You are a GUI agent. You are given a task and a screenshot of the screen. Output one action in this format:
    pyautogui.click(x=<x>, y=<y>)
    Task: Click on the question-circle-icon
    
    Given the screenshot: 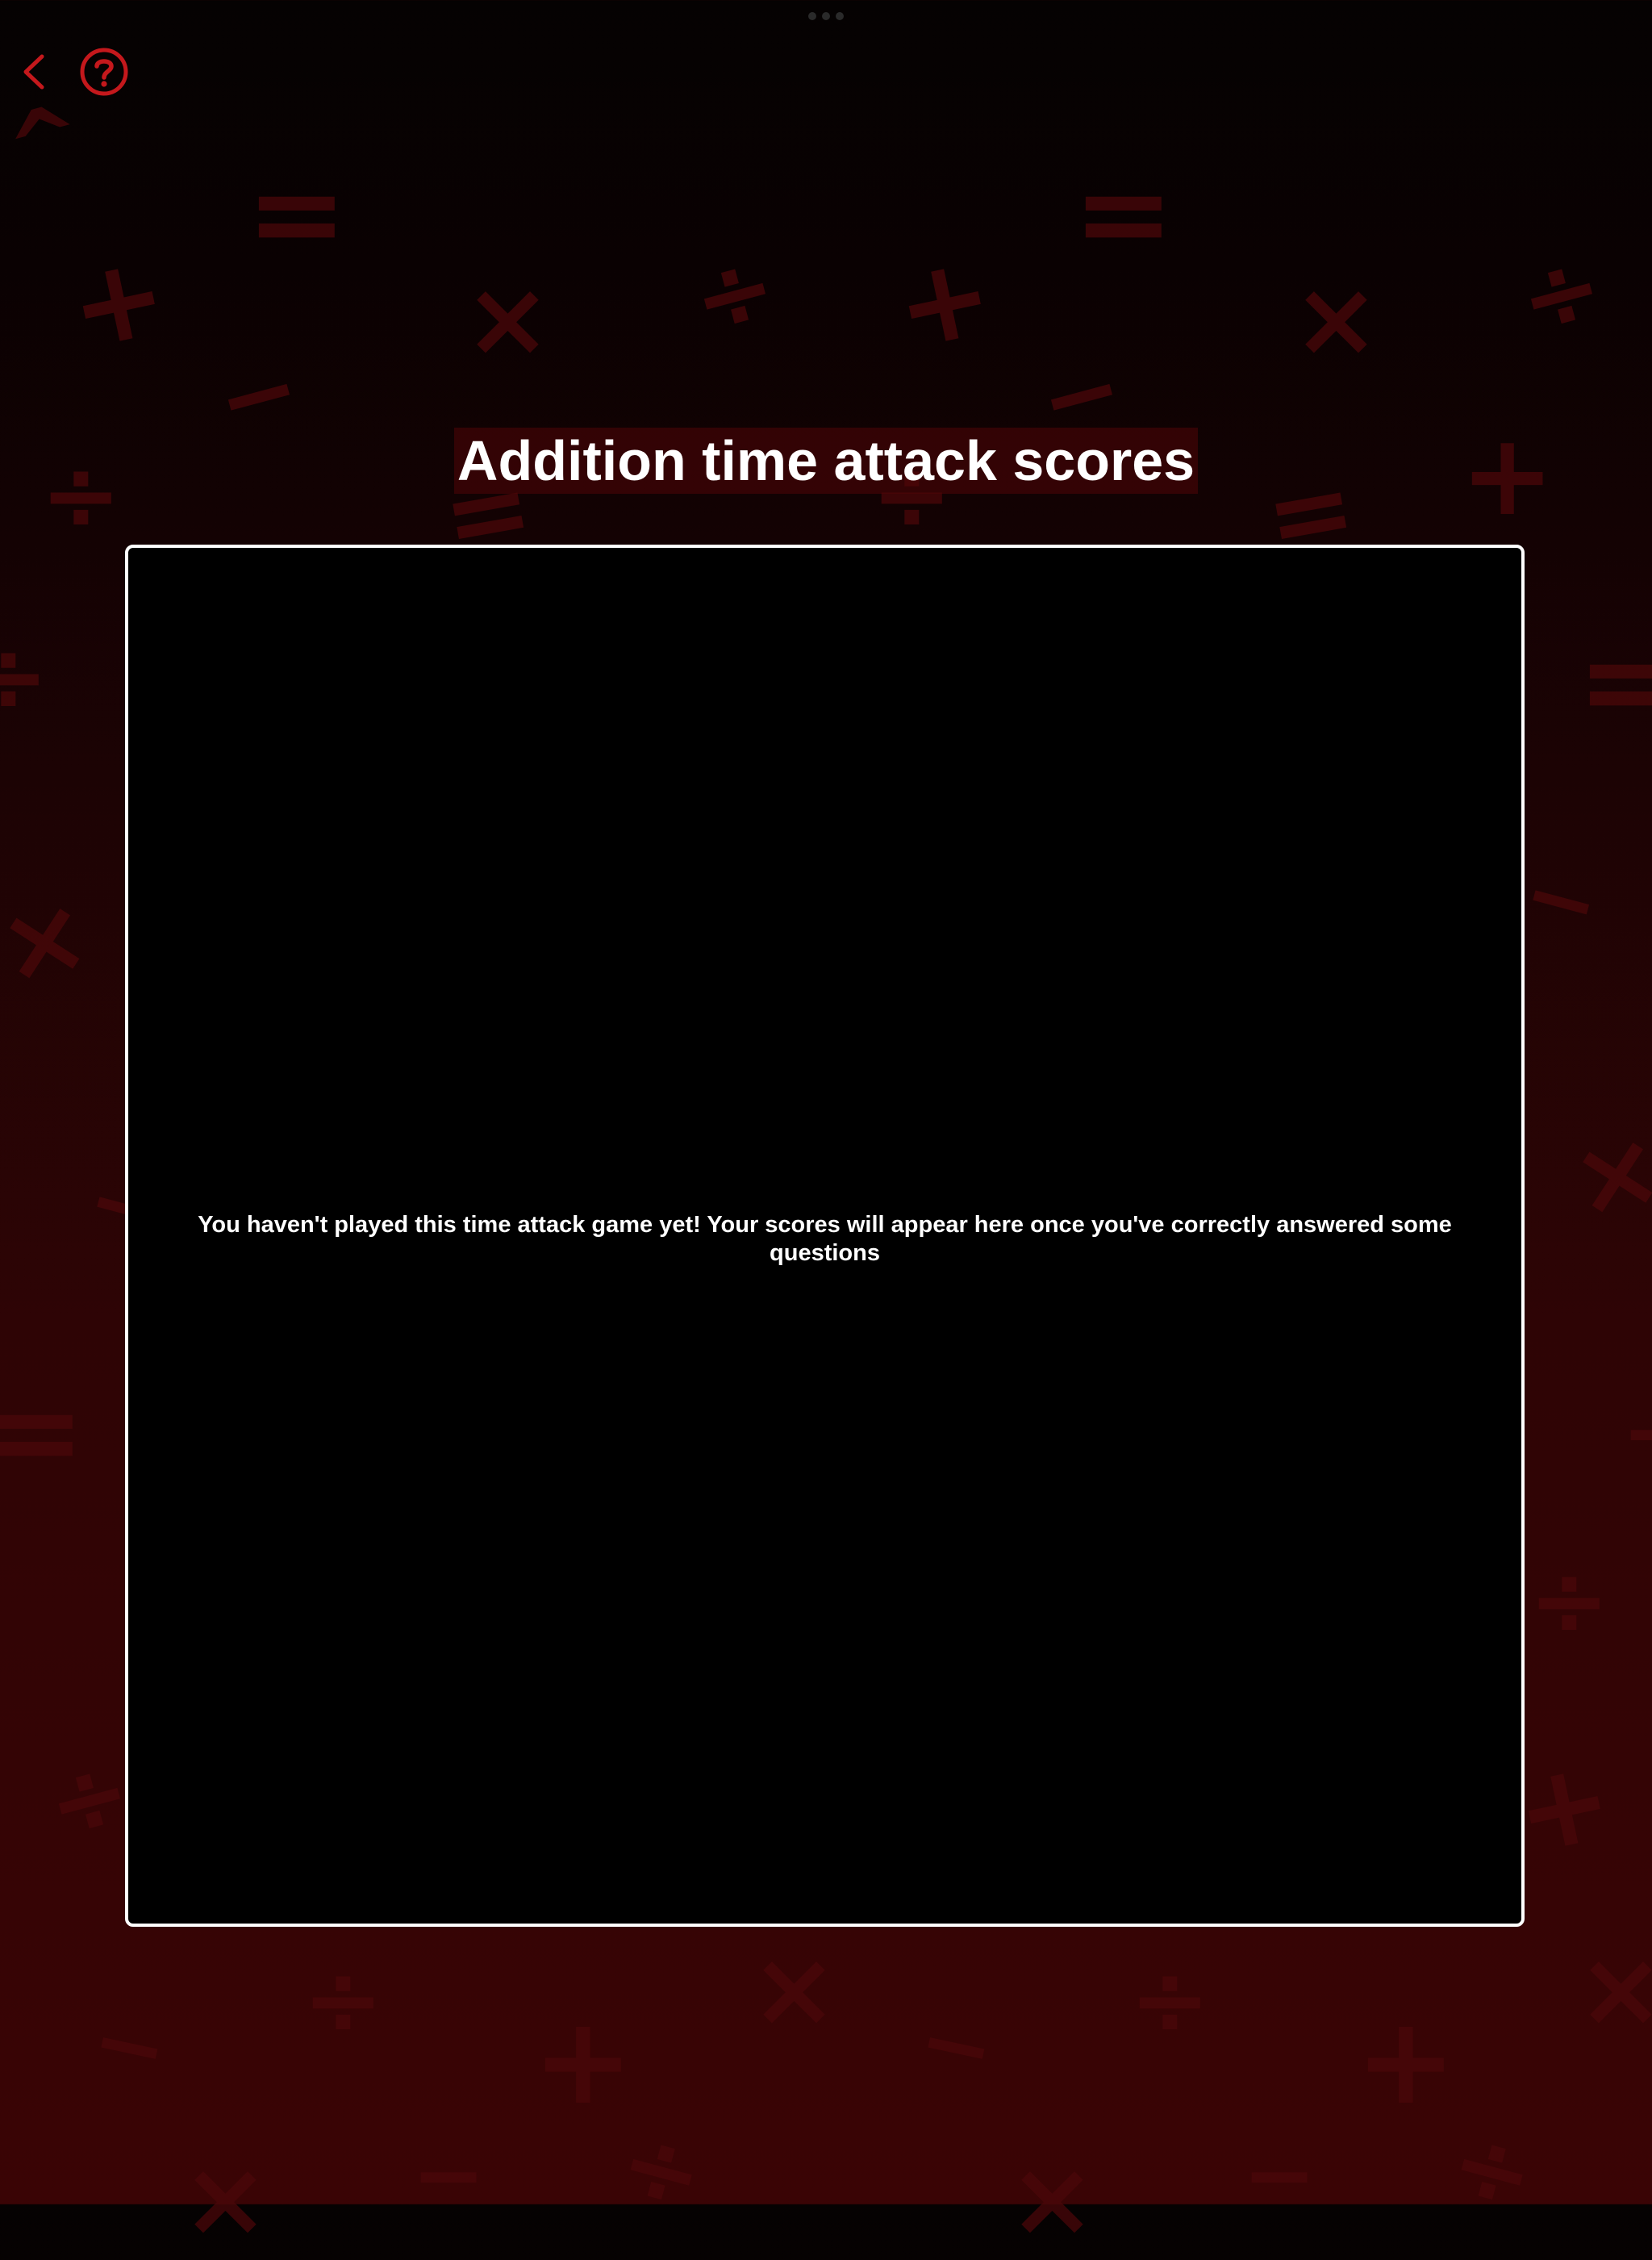 What is the action you would take?
    pyautogui.click(x=104, y=72)
    